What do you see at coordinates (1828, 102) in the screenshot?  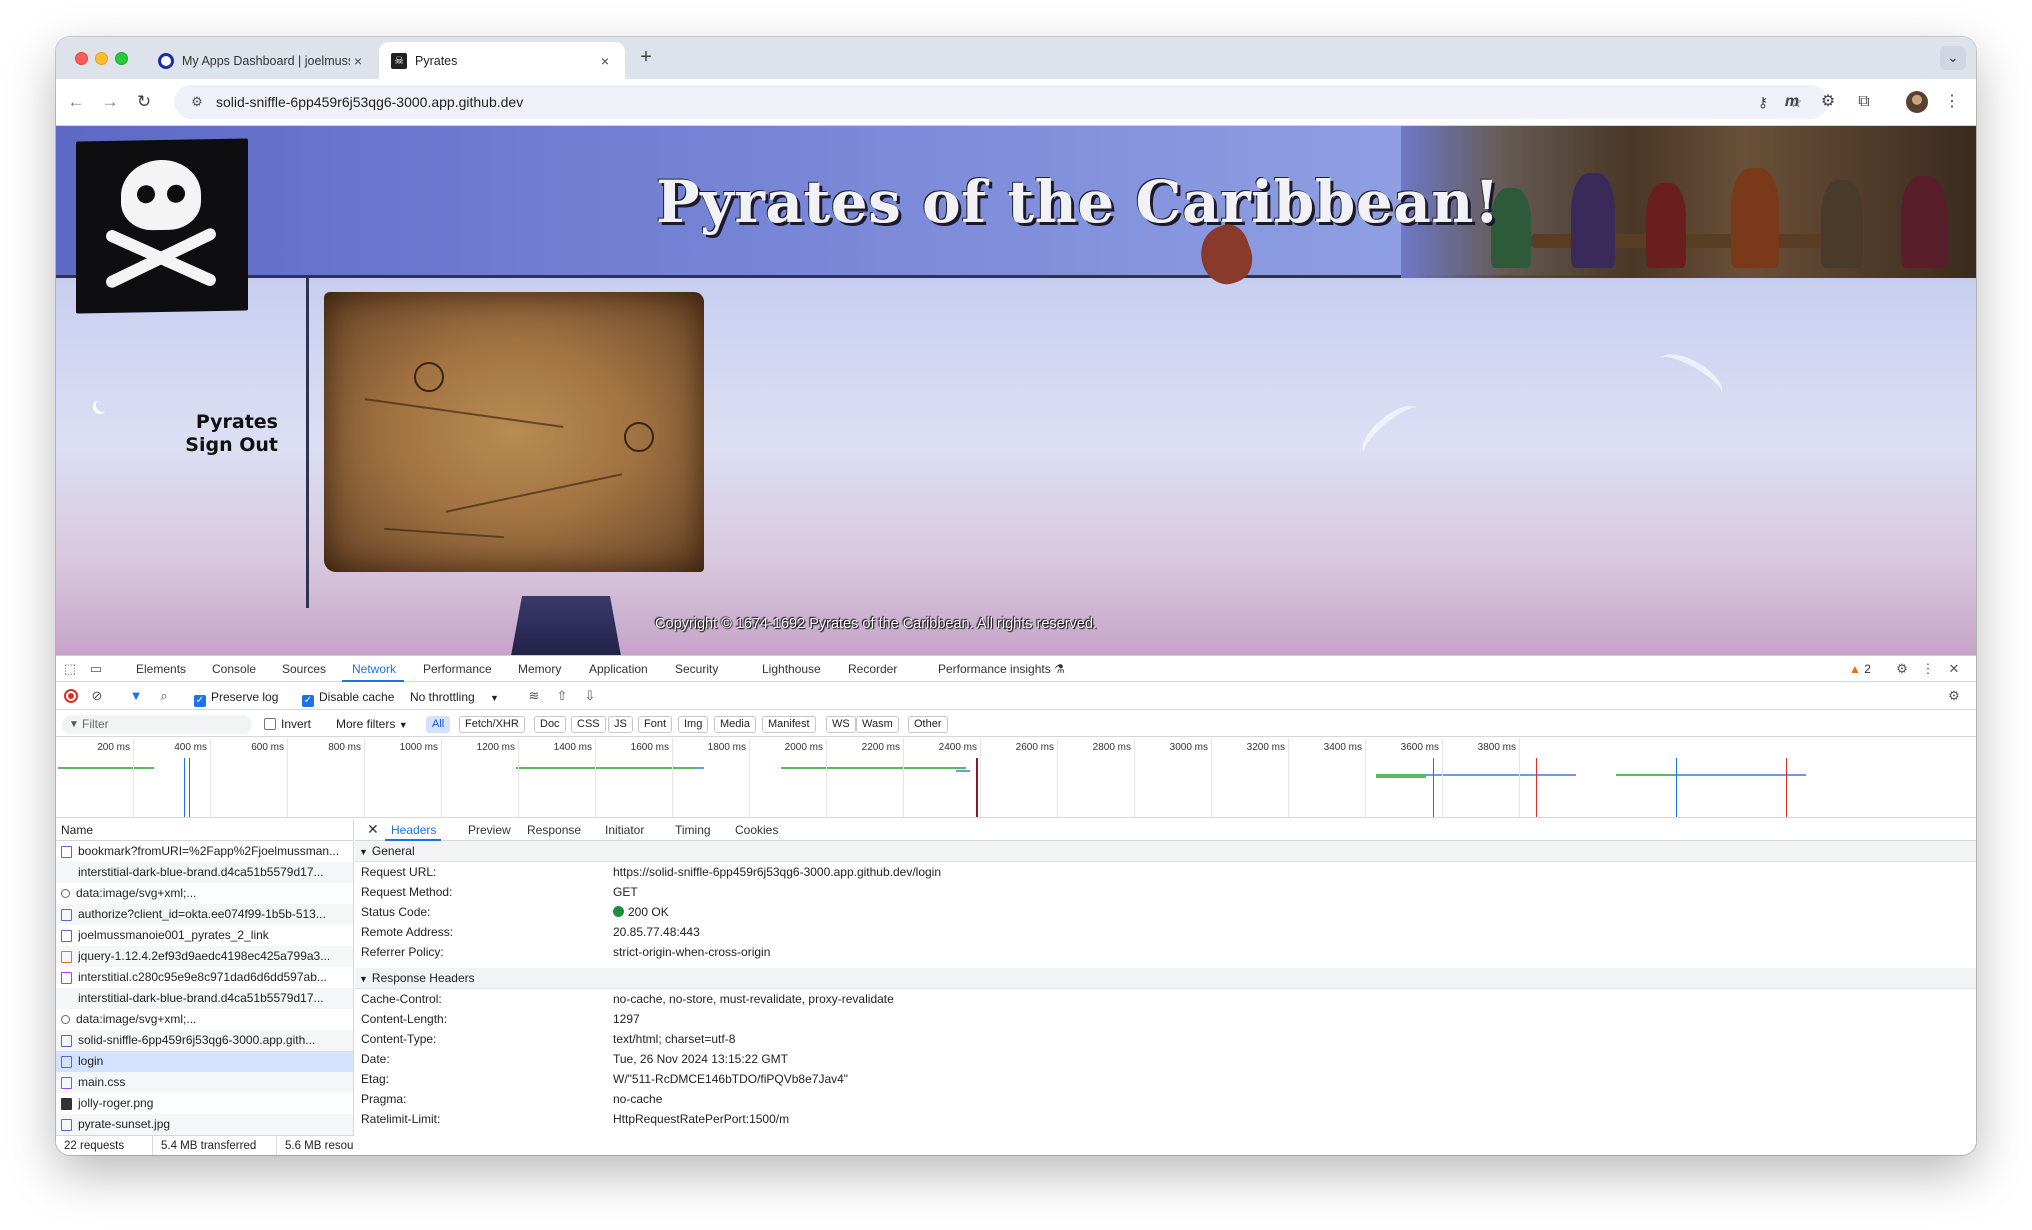 I see `extension-gear-icon: ⚙` at bounding box center [1828, 102].